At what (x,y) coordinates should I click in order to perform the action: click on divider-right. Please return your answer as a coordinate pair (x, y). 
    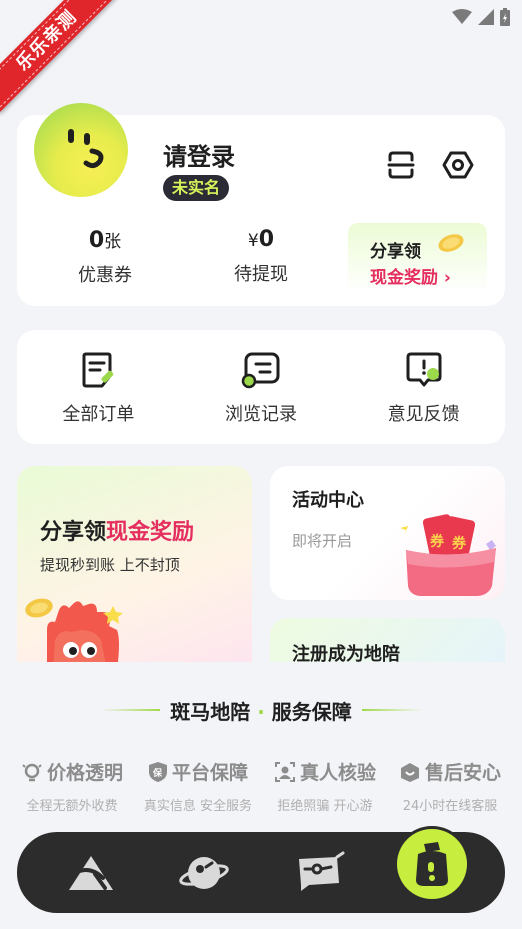
    Looking at the image, I should click on (392, 710).